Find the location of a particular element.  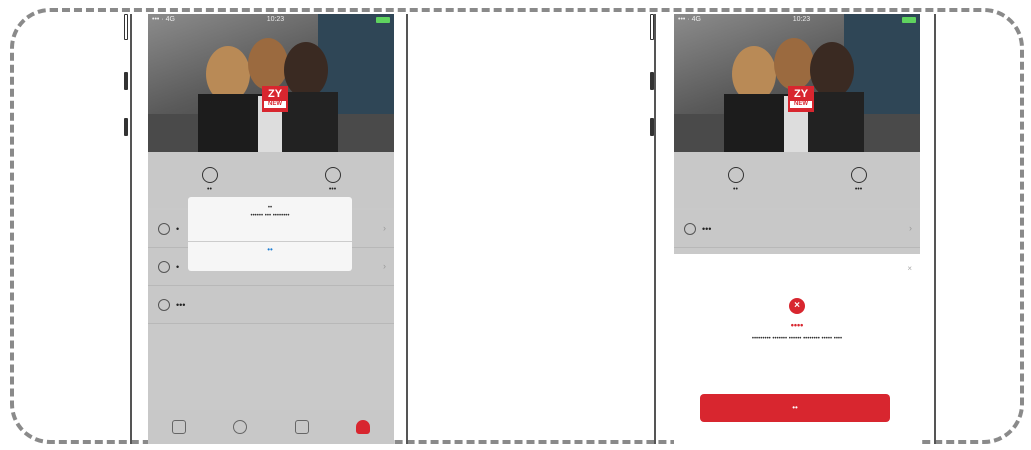

retry-button: •• is located at coordinates (795, 408).